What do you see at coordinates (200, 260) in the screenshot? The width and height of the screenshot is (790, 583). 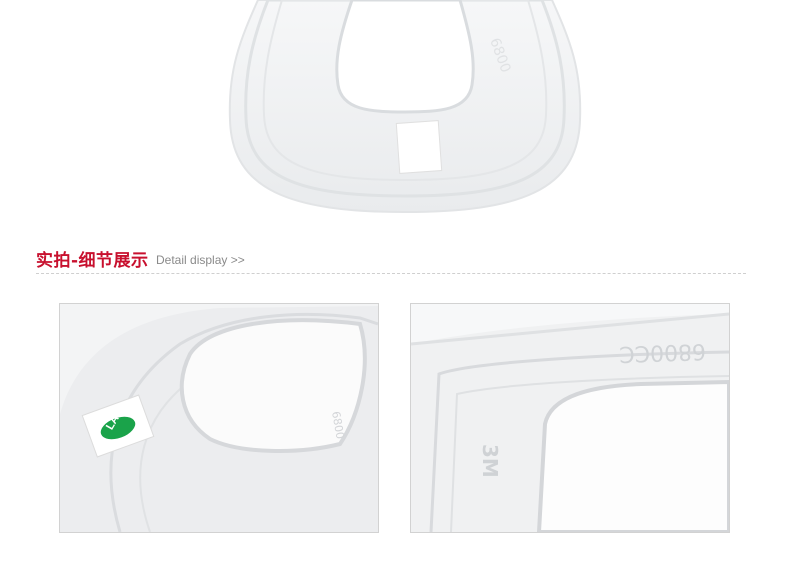 I see `section-subtitle: Detail display >>` at bounding box center [200, 260].